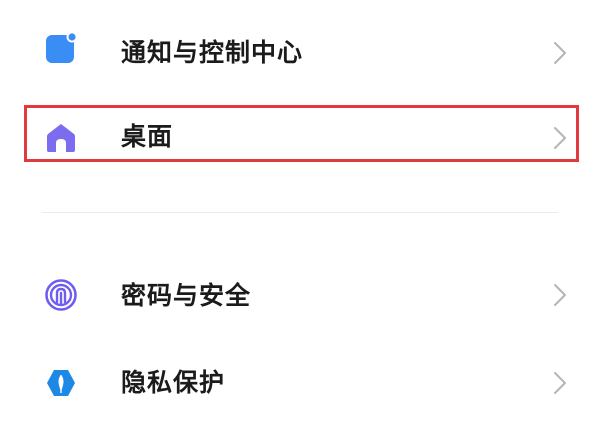 The width and height of the screenshot is (600, 424). I want to click on settings-item-label: 隐私保护, so click(173, 382).